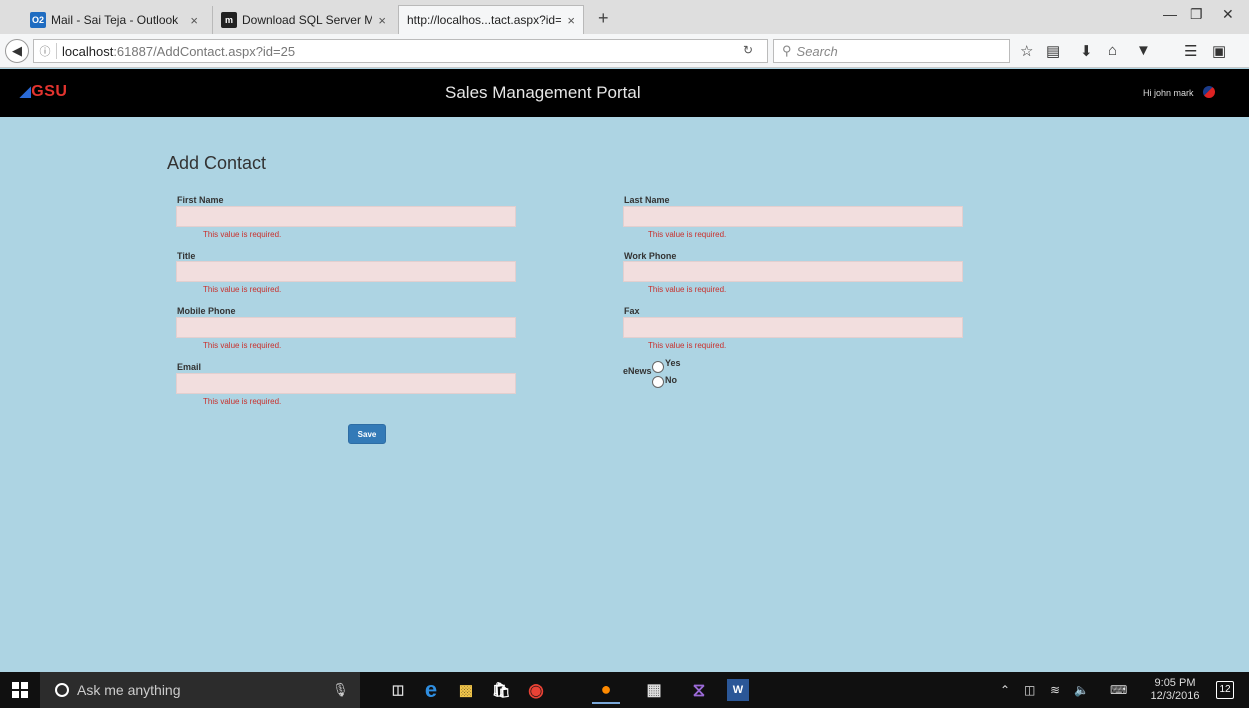 The width and height of the screenshot is (1249, 708). What do you see at coordinates (1026, 51) in the screenshot?
I see `bookmark-star-icon: ☆` at bounding box center [1026, 51].